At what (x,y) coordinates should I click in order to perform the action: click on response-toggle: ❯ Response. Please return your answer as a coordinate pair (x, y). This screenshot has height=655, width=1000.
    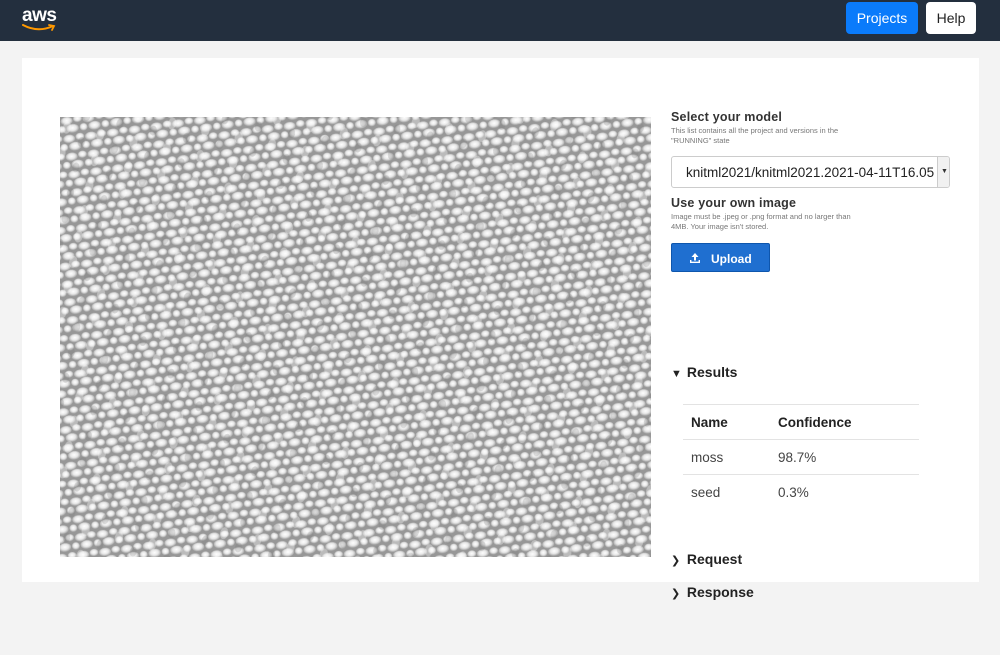
    Looking at the image, I should click on (712, 592).